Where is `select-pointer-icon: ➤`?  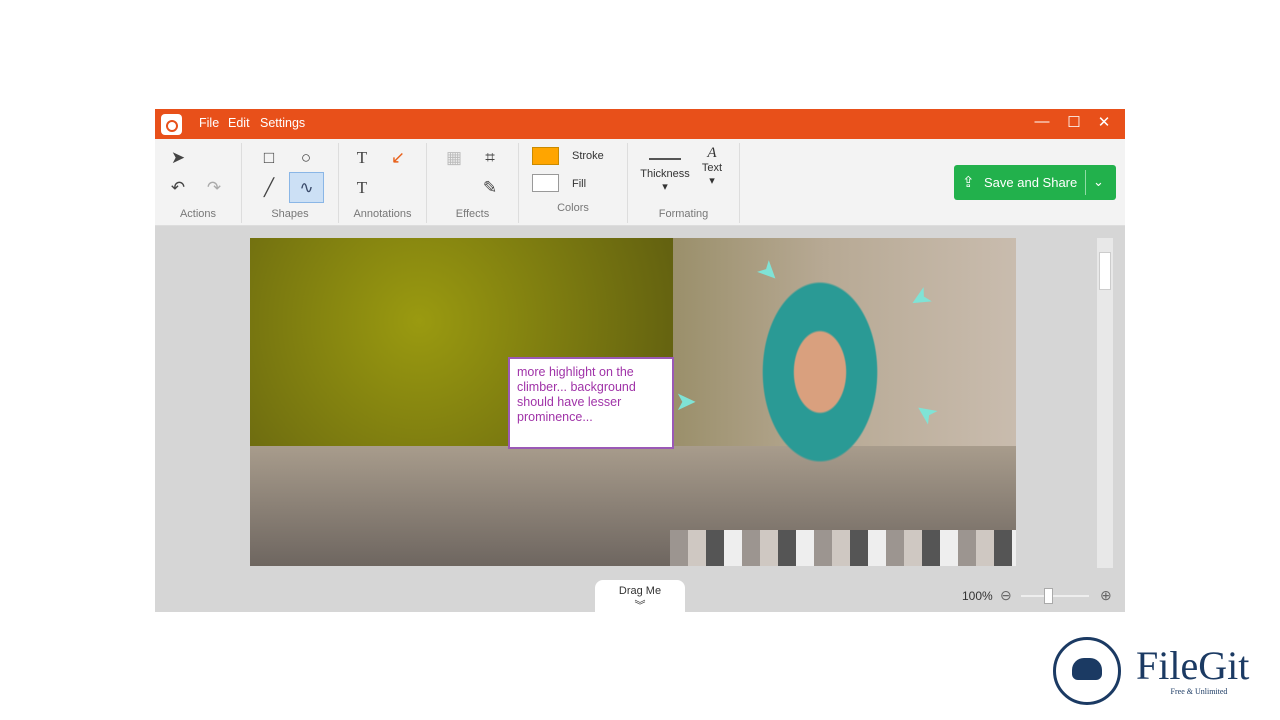 select-pointer-icon: ➤ is located at coordinates (178, 158).